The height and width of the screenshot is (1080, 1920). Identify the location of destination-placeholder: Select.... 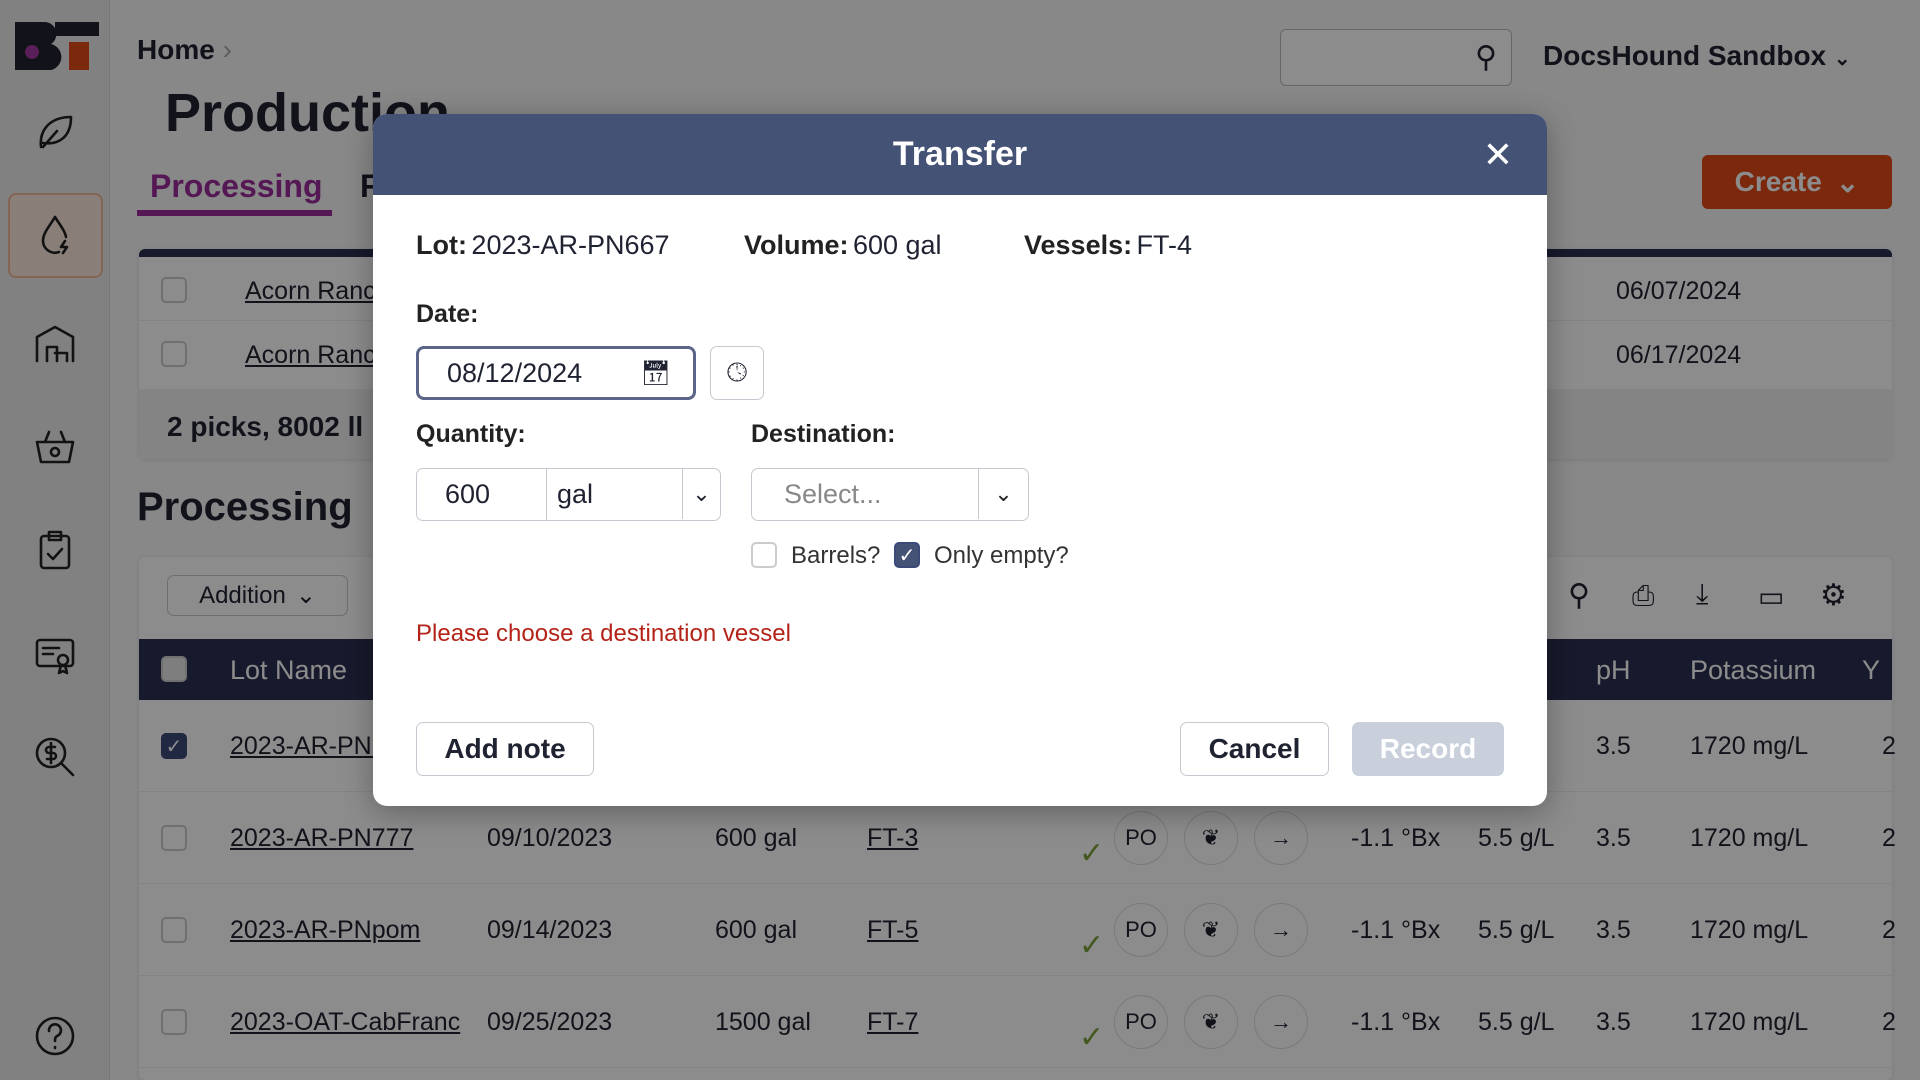
(833, 494).